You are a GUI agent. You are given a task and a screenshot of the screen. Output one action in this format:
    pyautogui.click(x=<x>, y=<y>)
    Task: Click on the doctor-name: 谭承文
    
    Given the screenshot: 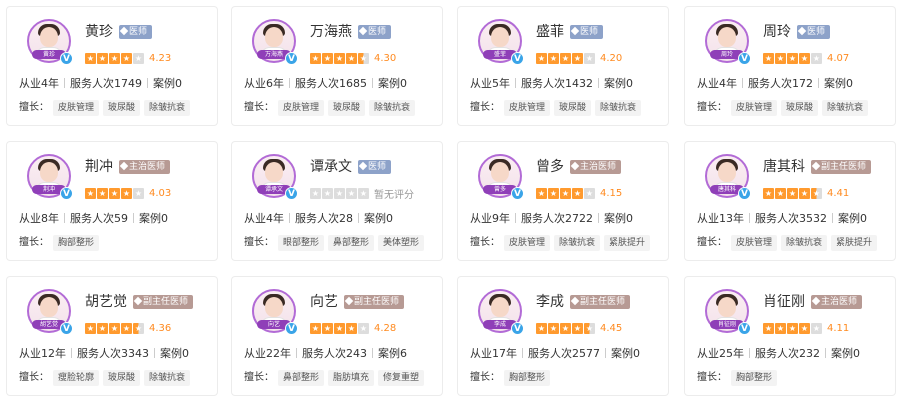 What is the action you would take?
    pyautogui.click(x=331, y=167)
    